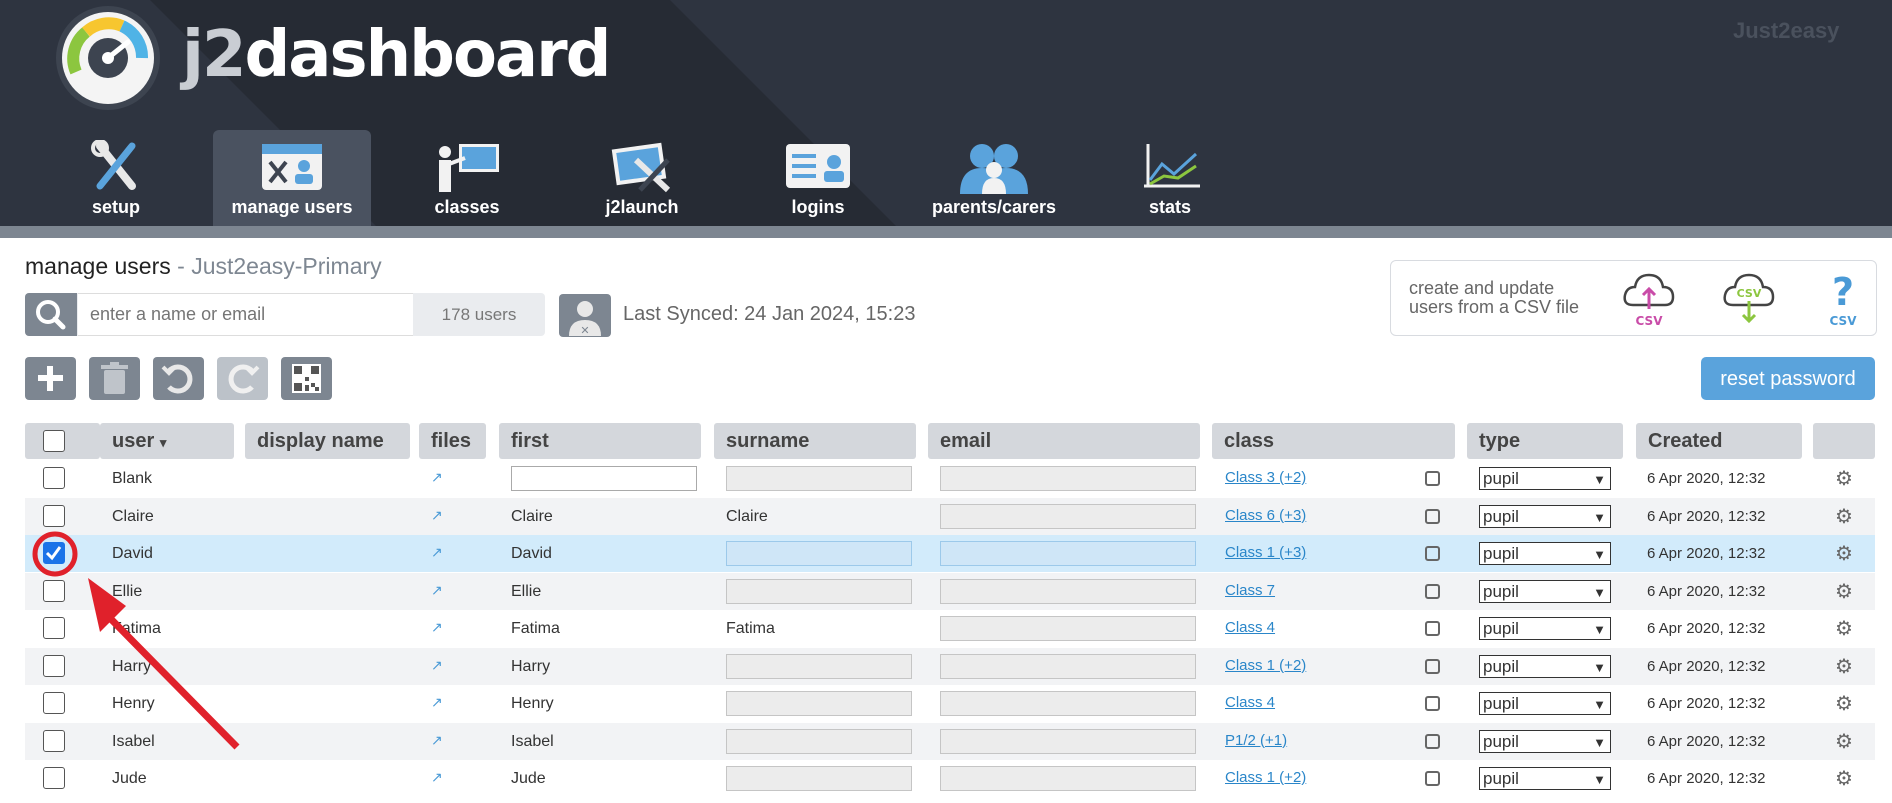 This screenshot has width=1892, height=803. Describe the element at coordinates (1333, 441) in the screenshot. I see `header-class: class` at that location.